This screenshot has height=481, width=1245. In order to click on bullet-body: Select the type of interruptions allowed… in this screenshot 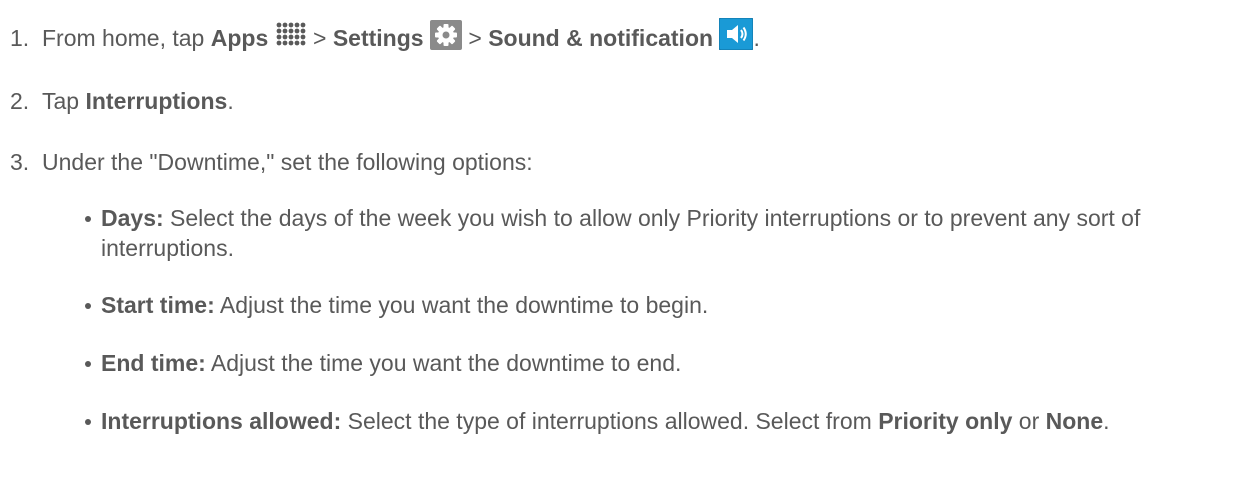, I will do `click(610, 421)`.